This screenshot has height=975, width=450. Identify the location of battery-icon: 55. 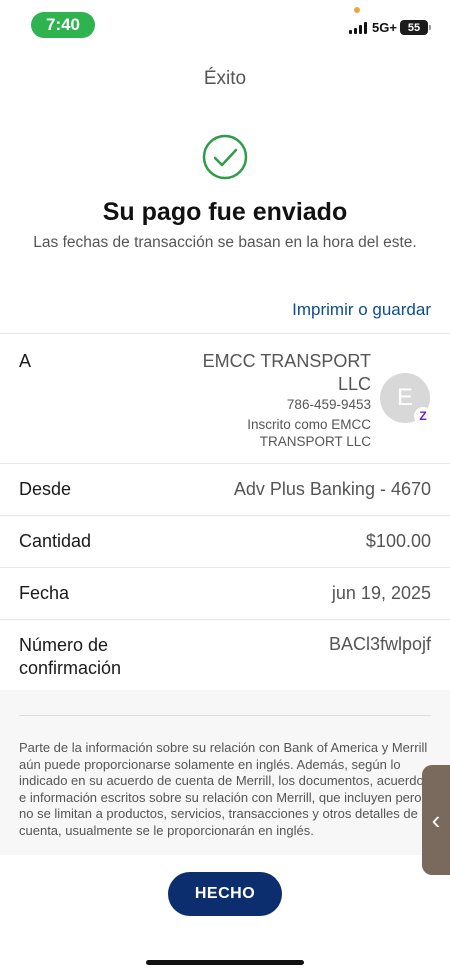
(415, 27).